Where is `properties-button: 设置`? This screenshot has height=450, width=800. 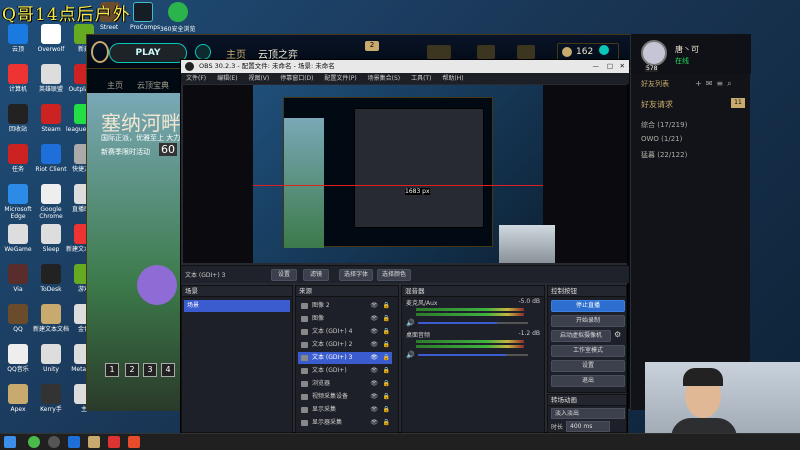 properties-button: 设置 is located at coordinates (284, 275).